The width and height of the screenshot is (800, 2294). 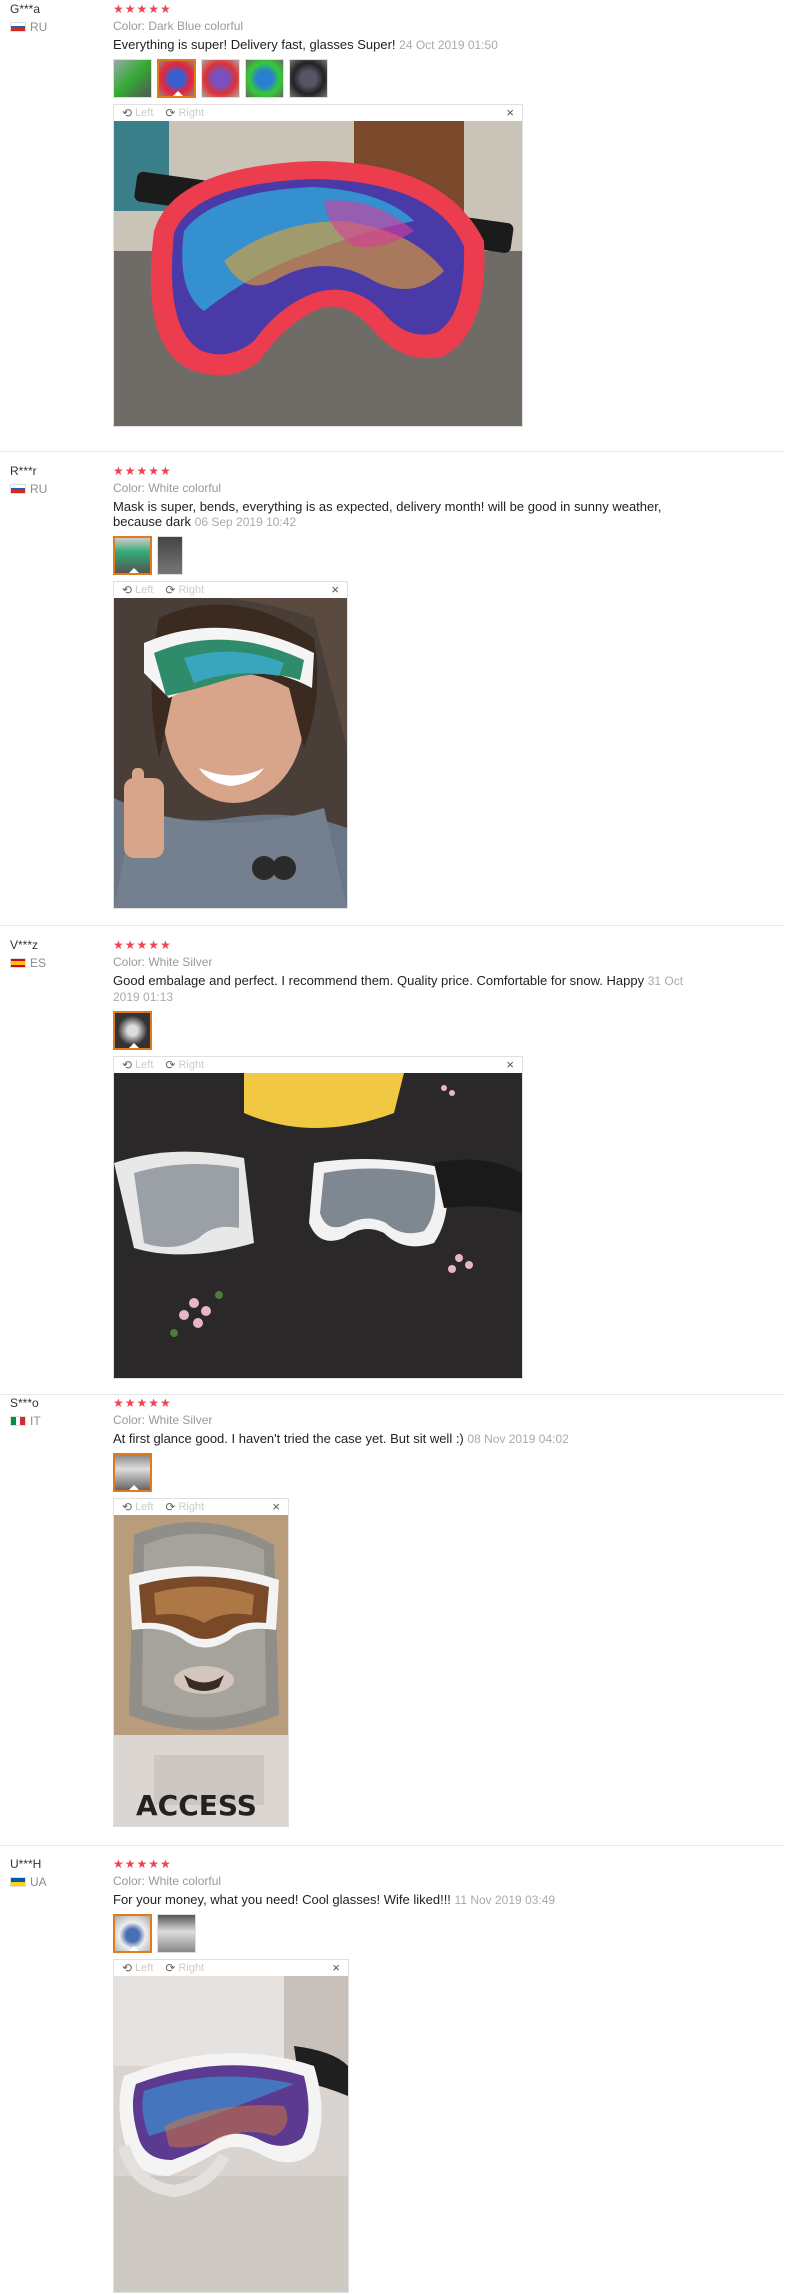 I want to click on photo-viewer: ⟲ Left ⟳ Right × ACCESS, so click(x=201, y=1662).